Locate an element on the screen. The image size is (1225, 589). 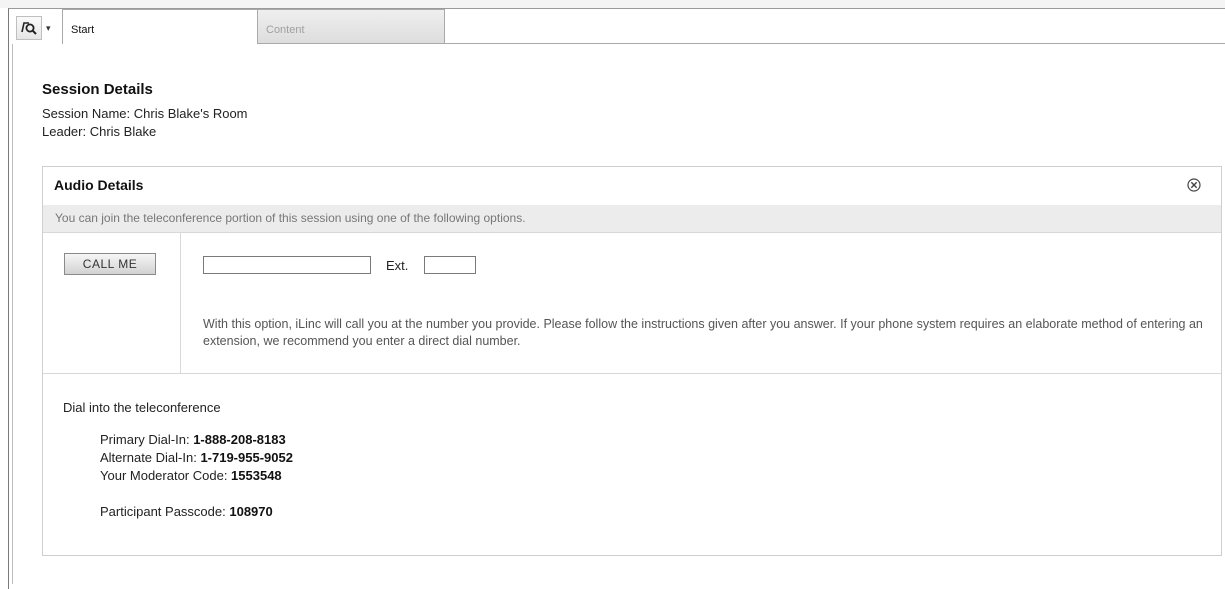
primary-dial-in-label: Primary Dial-In: is located at coordinates (147, 439).